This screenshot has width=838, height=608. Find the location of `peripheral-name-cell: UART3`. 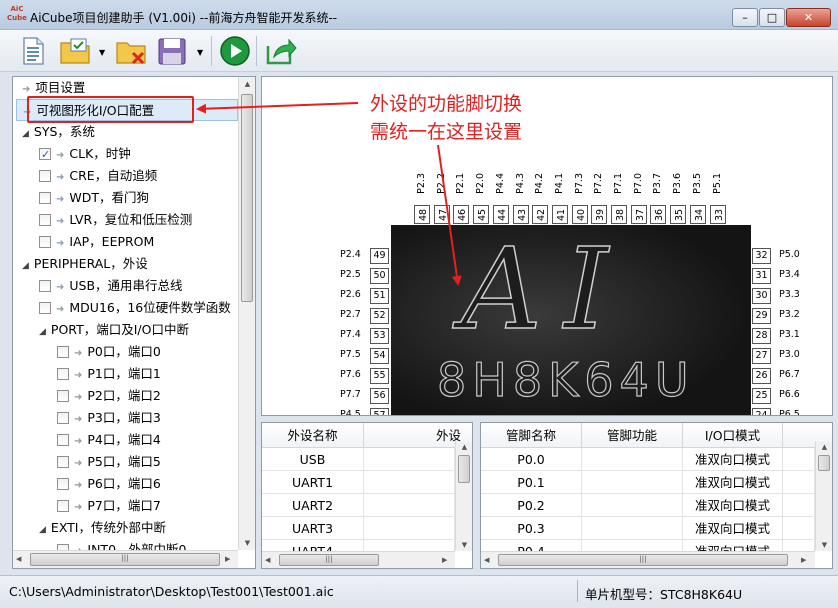

peripheral-name-cell: UART3 is located at coordinates (313, 528).